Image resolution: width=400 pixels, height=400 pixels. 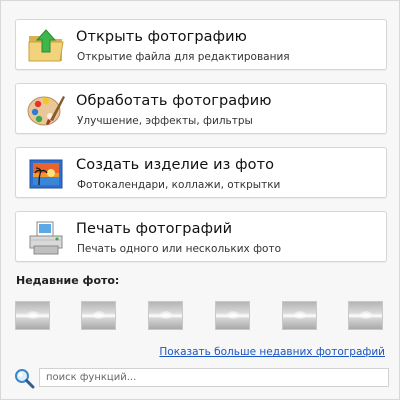 What do you see at coordinates (46, 46) in the screenshot?
I see `folder-open-icon` at bounding box center [46, 46].